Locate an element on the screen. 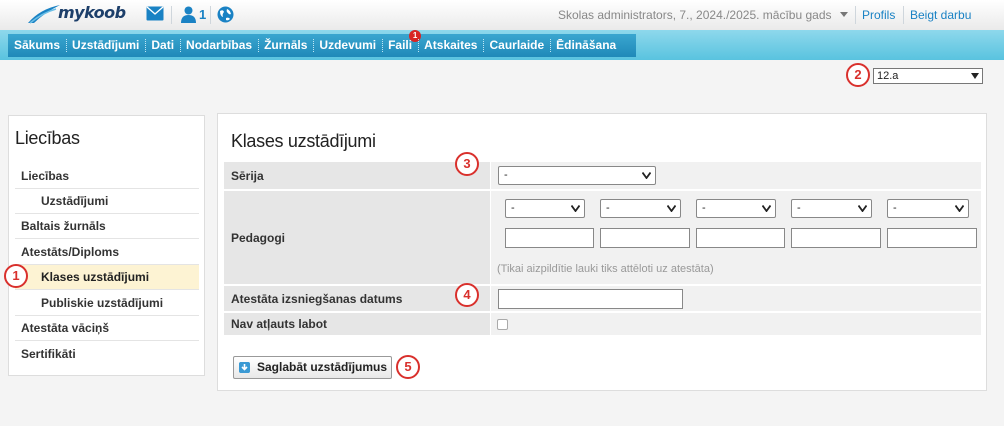 Image resolution: width=1004 pixels, height=426 pixels. logout-link: Beigt darbu is located at coordinates (940, 15).